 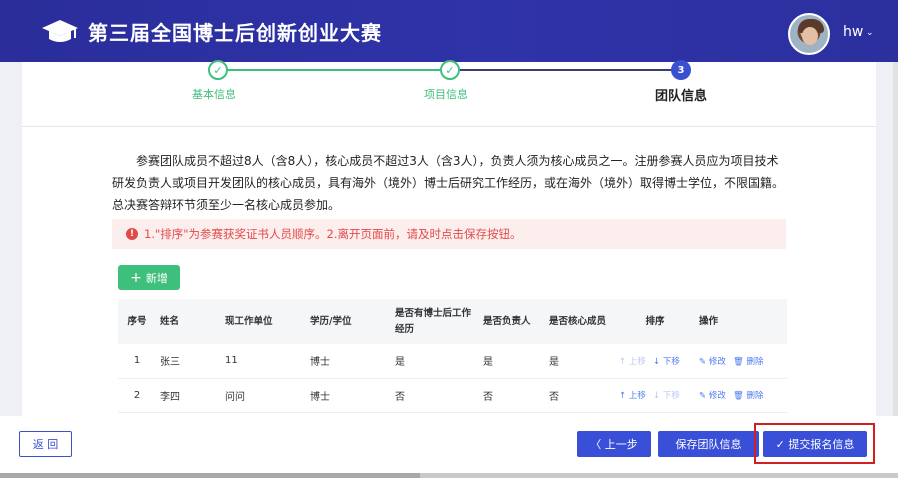 What do you see at coordinates (156, 278) in the screenshot?
I see `add-member-label: 新增` at bounding box center [156, 278].